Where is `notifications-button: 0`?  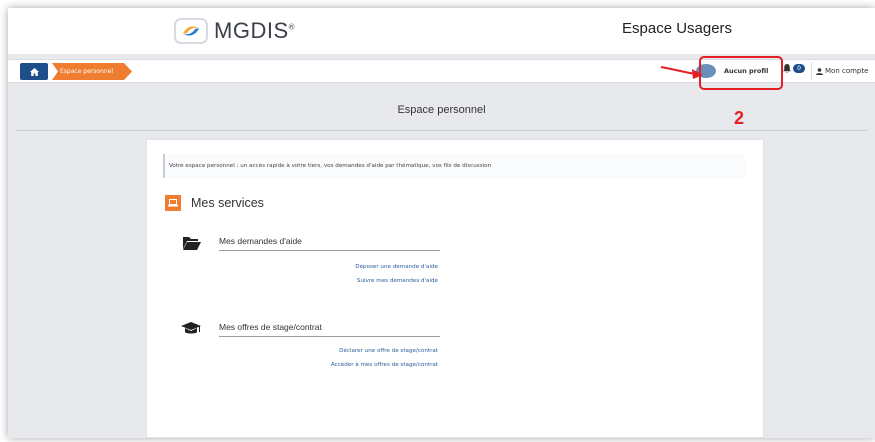 notifications-button: 0 is located at coordinates (794, 68).